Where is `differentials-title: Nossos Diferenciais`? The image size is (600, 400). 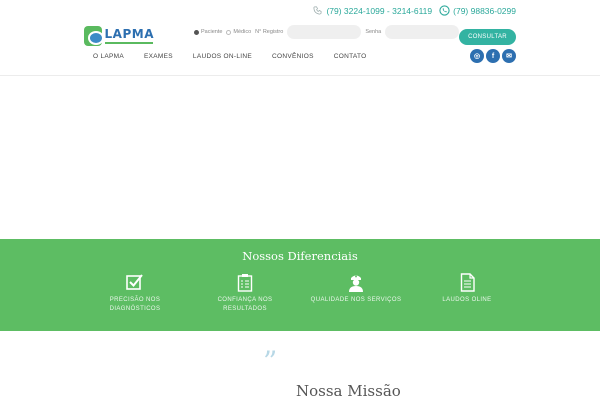 differentials-title: Nossos Diferenciais is located at coordinates (300, 256).